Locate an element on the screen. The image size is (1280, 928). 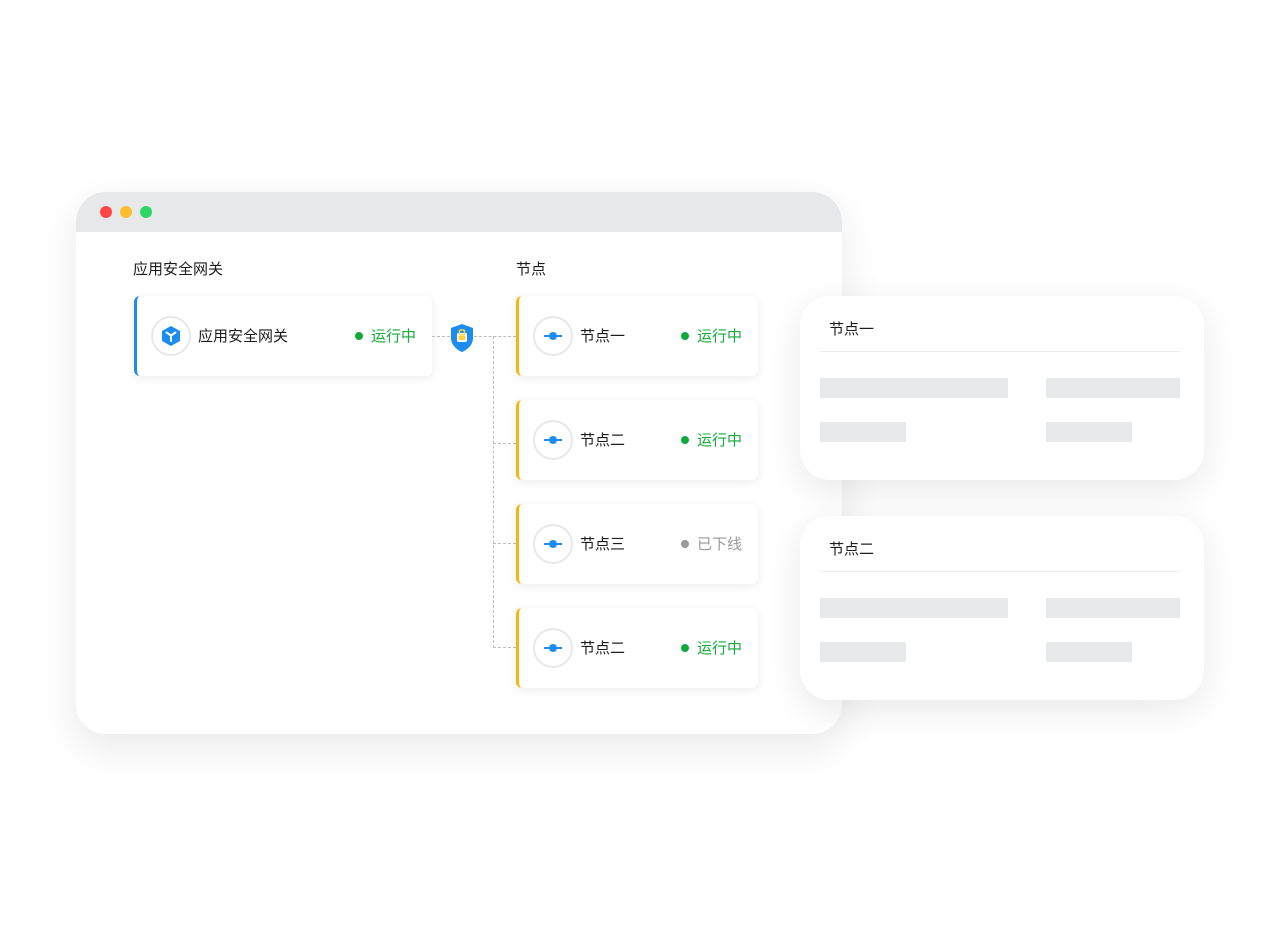
cube-icon is located at coordinates (171, 336).